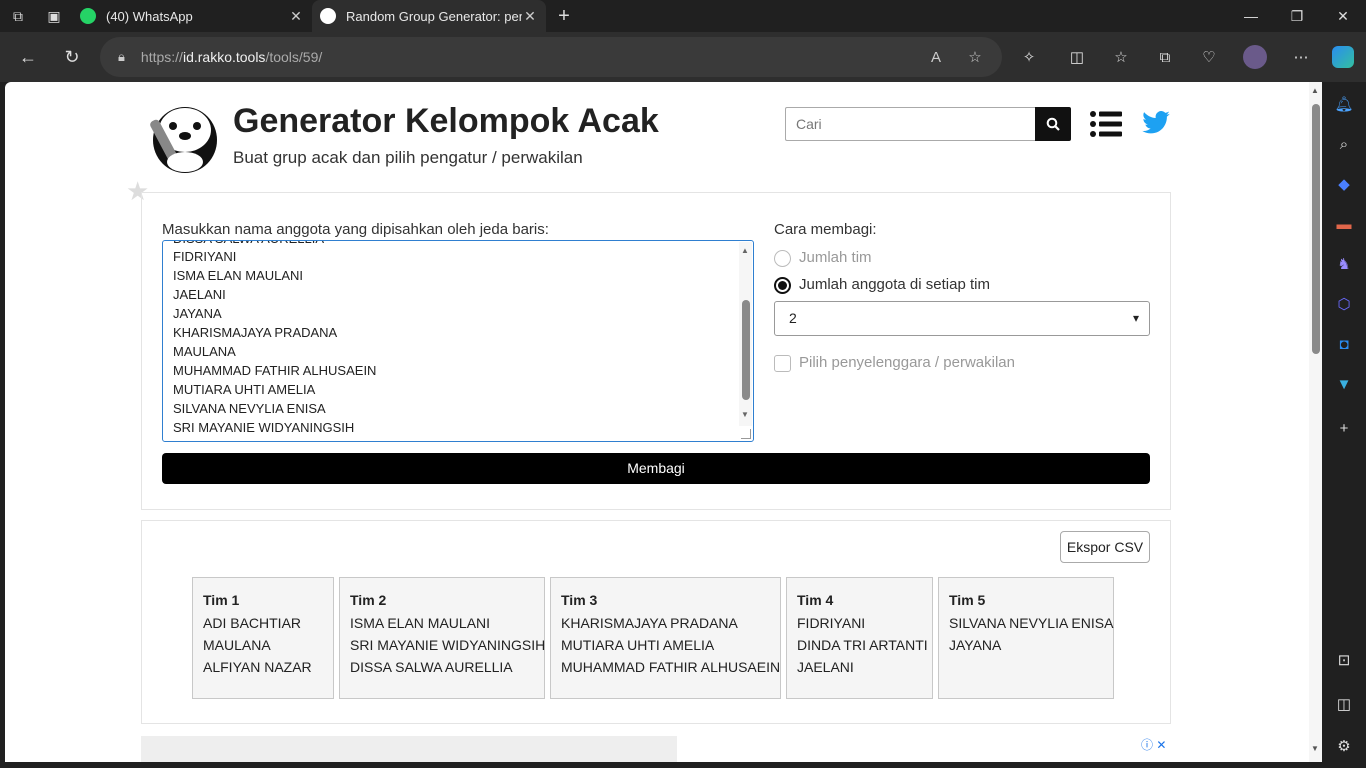 This screenshot has height=768, width=1366. What do you see at coordinates (1209, 57) in the screenshot?
I see `browser-essentials-icon: ♡` at bounding box center [1209, 57].